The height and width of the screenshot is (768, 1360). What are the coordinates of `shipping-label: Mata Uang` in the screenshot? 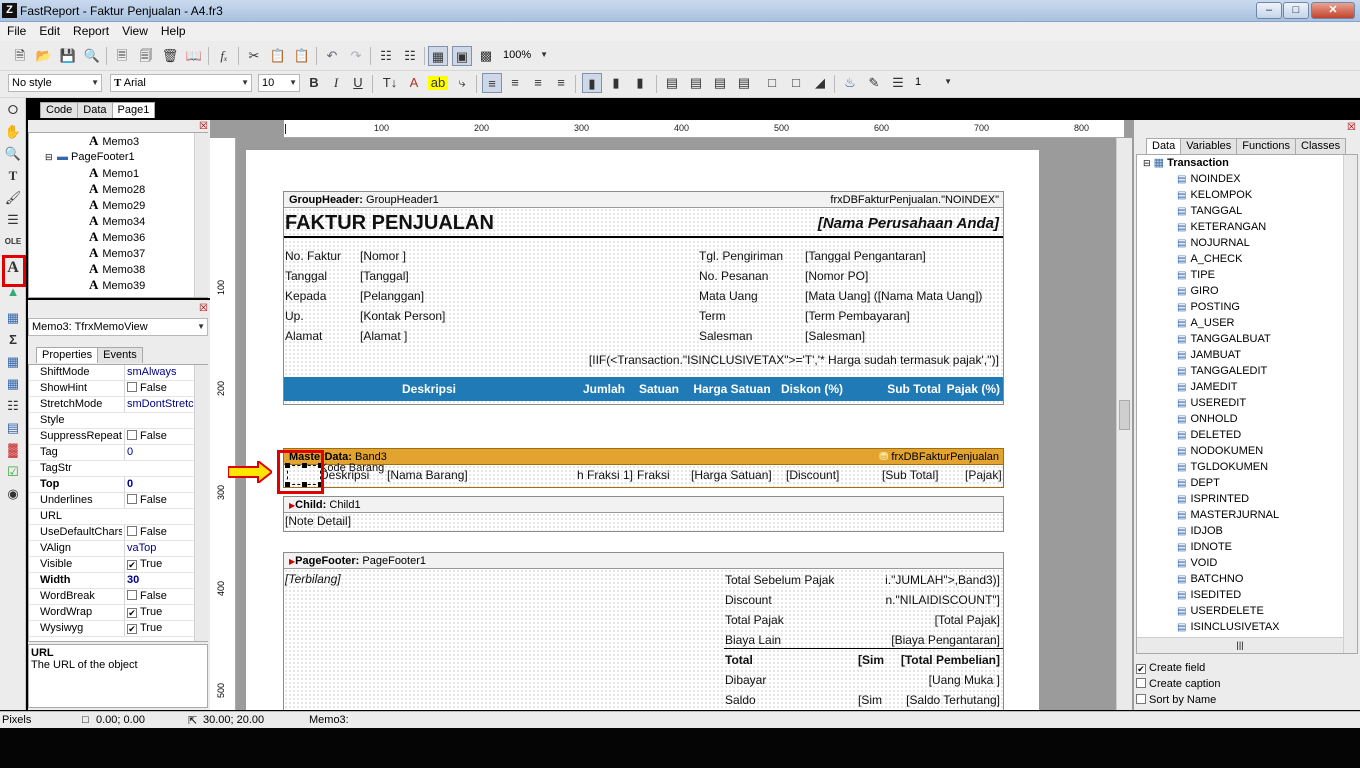 It's located at (728, 296).